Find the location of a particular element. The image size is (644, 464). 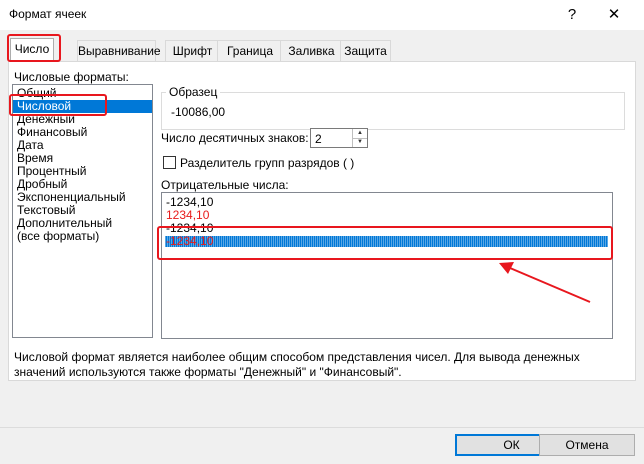

cancel-button: Отмена is located at coordinates (587, 445).